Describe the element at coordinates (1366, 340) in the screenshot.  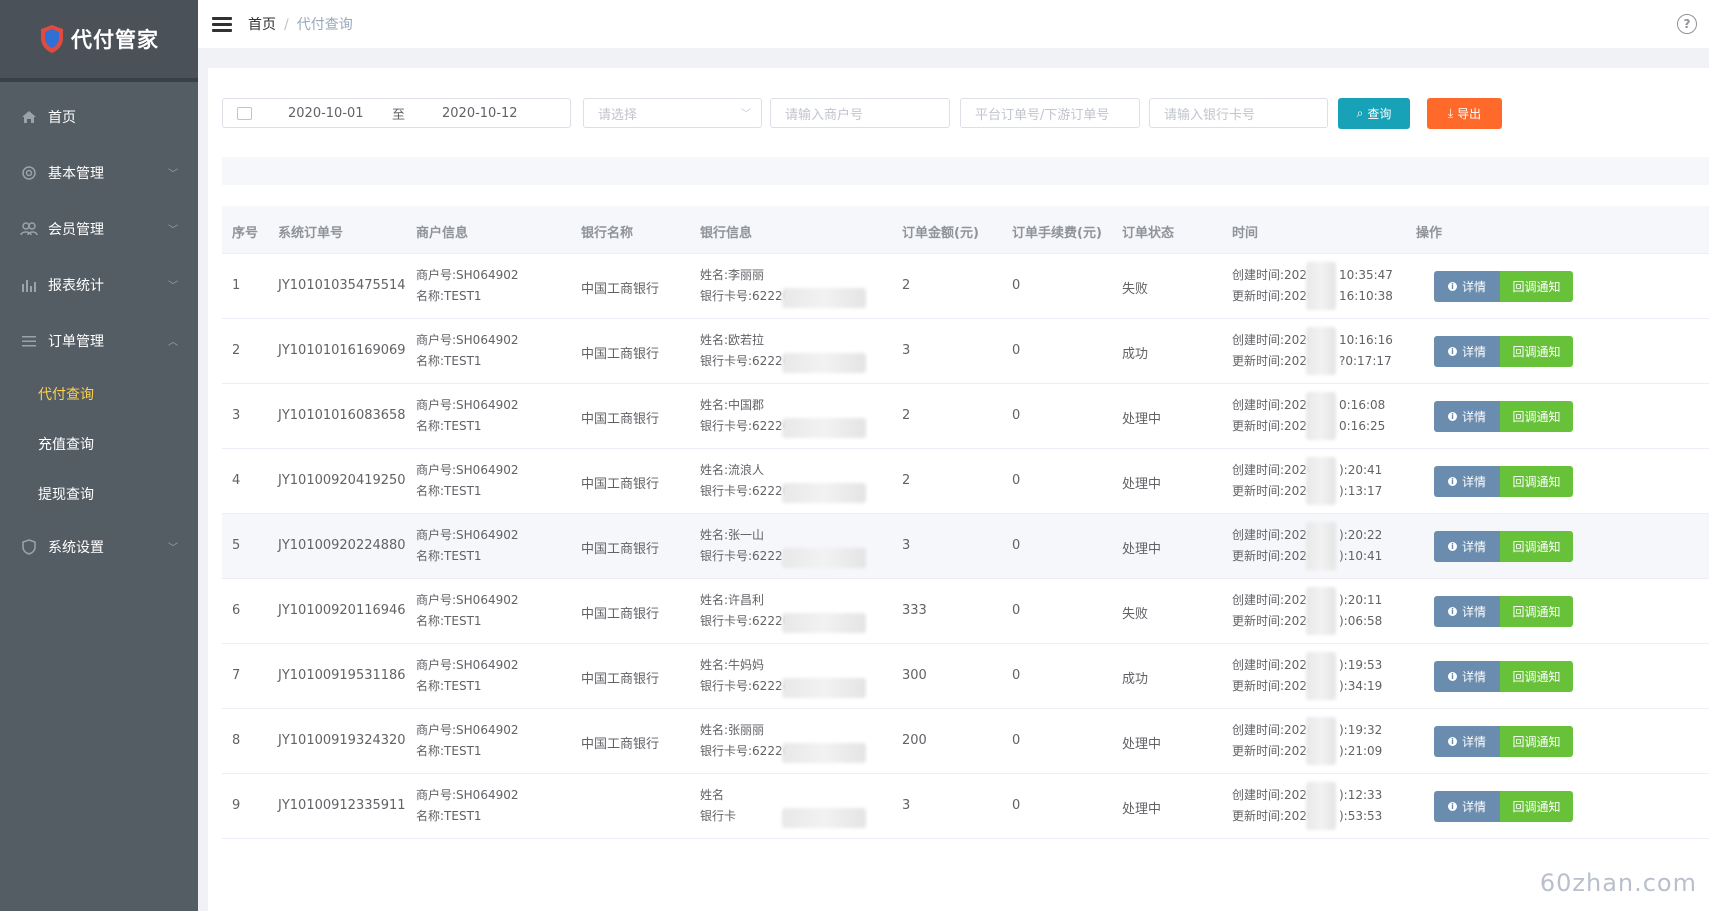
I see `created-time-tail: 10:16:16` at that location.